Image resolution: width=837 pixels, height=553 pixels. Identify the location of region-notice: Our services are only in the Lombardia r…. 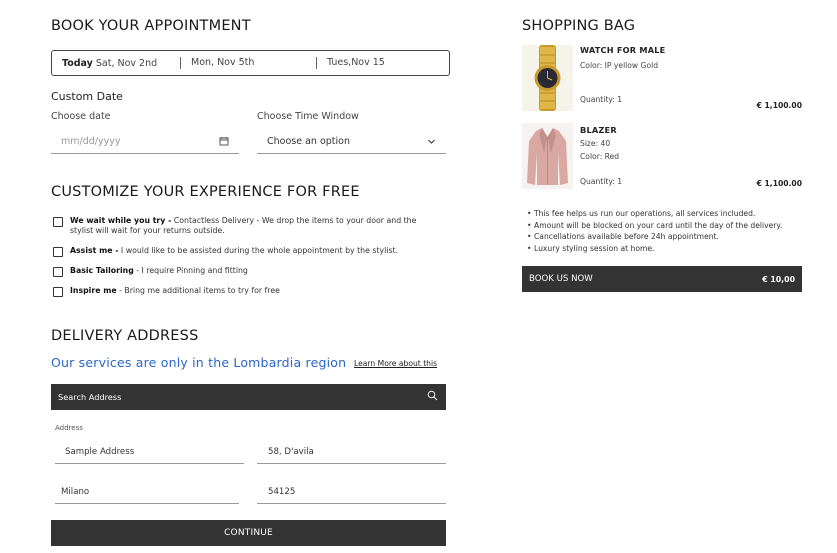
(199, 362).